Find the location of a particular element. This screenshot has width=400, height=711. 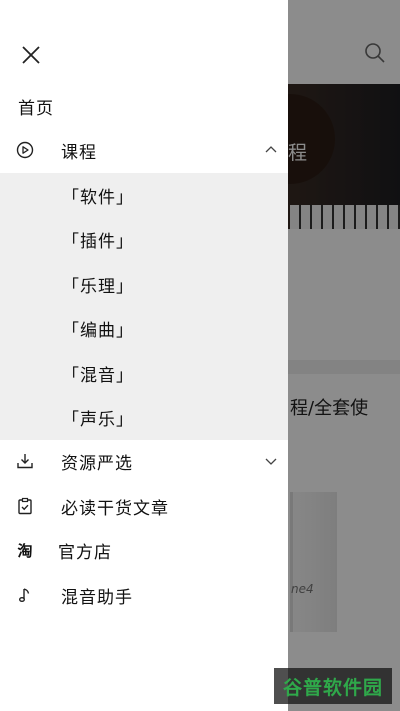

close-icon is located at coordinates (31, 55).